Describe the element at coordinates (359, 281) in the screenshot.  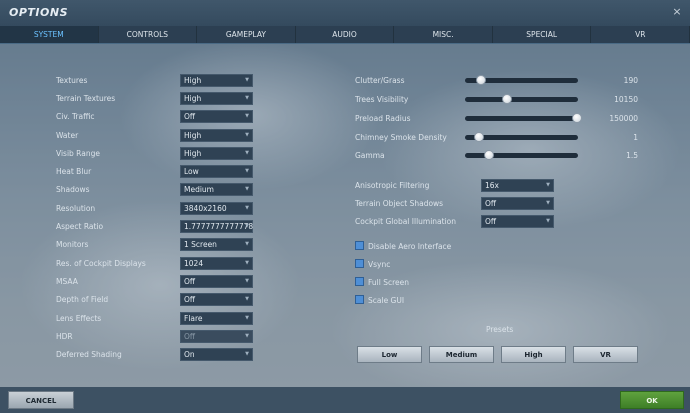
I see `full-screen-checkbox` at that location.